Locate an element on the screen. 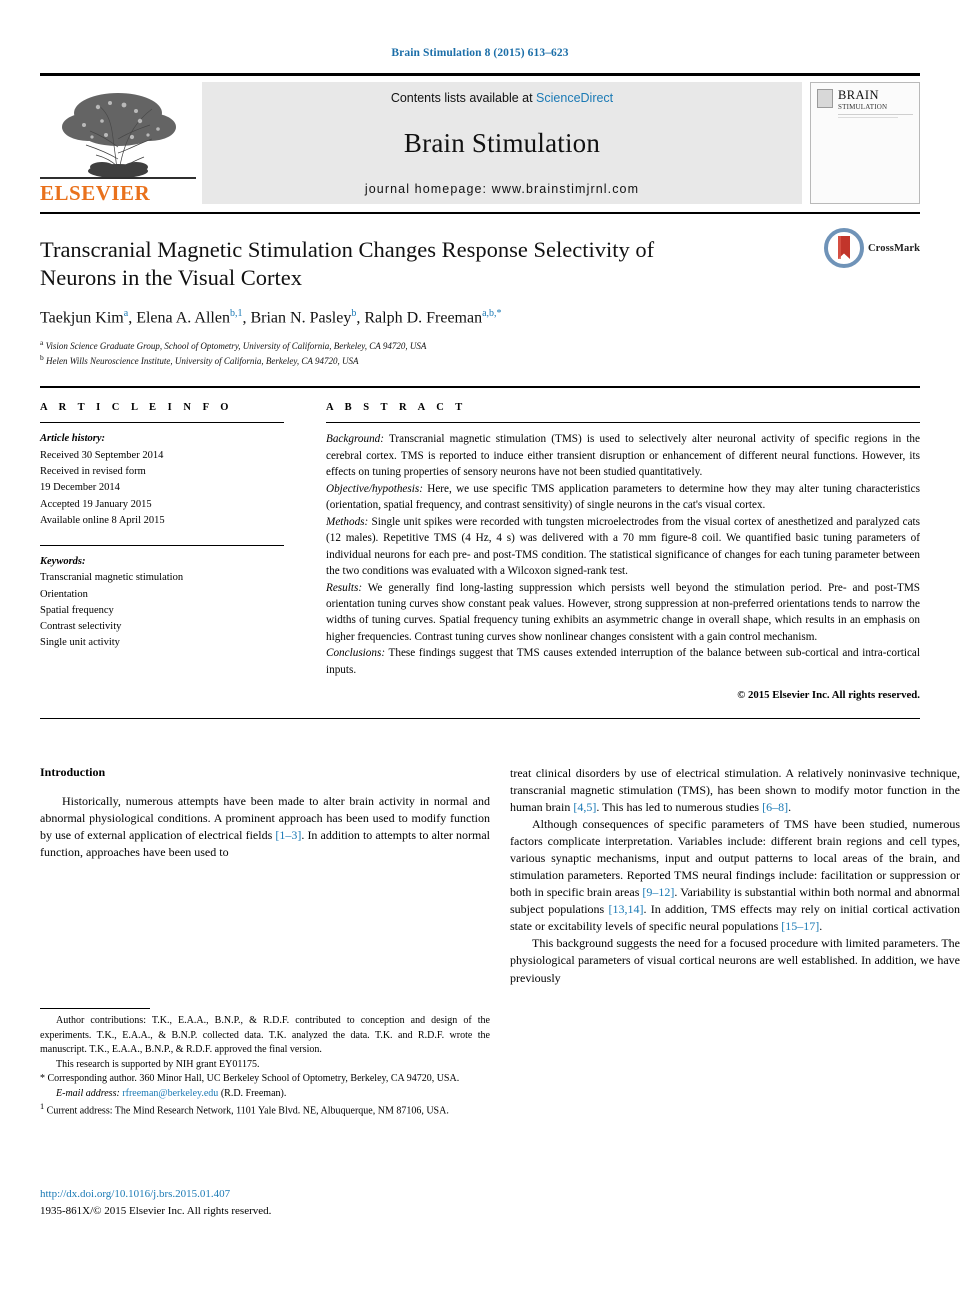 The image size is (960, 1290). author-affil-mark: b,1 is located at coordinates (236, 314).